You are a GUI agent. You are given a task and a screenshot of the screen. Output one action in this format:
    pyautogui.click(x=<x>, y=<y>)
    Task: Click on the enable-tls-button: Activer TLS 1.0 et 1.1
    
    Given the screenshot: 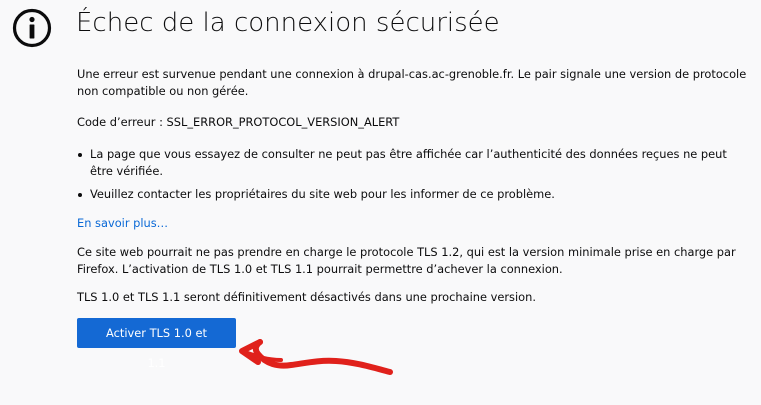 What is the action you would take?
    pyautogui.click(x=156, y=344)
    